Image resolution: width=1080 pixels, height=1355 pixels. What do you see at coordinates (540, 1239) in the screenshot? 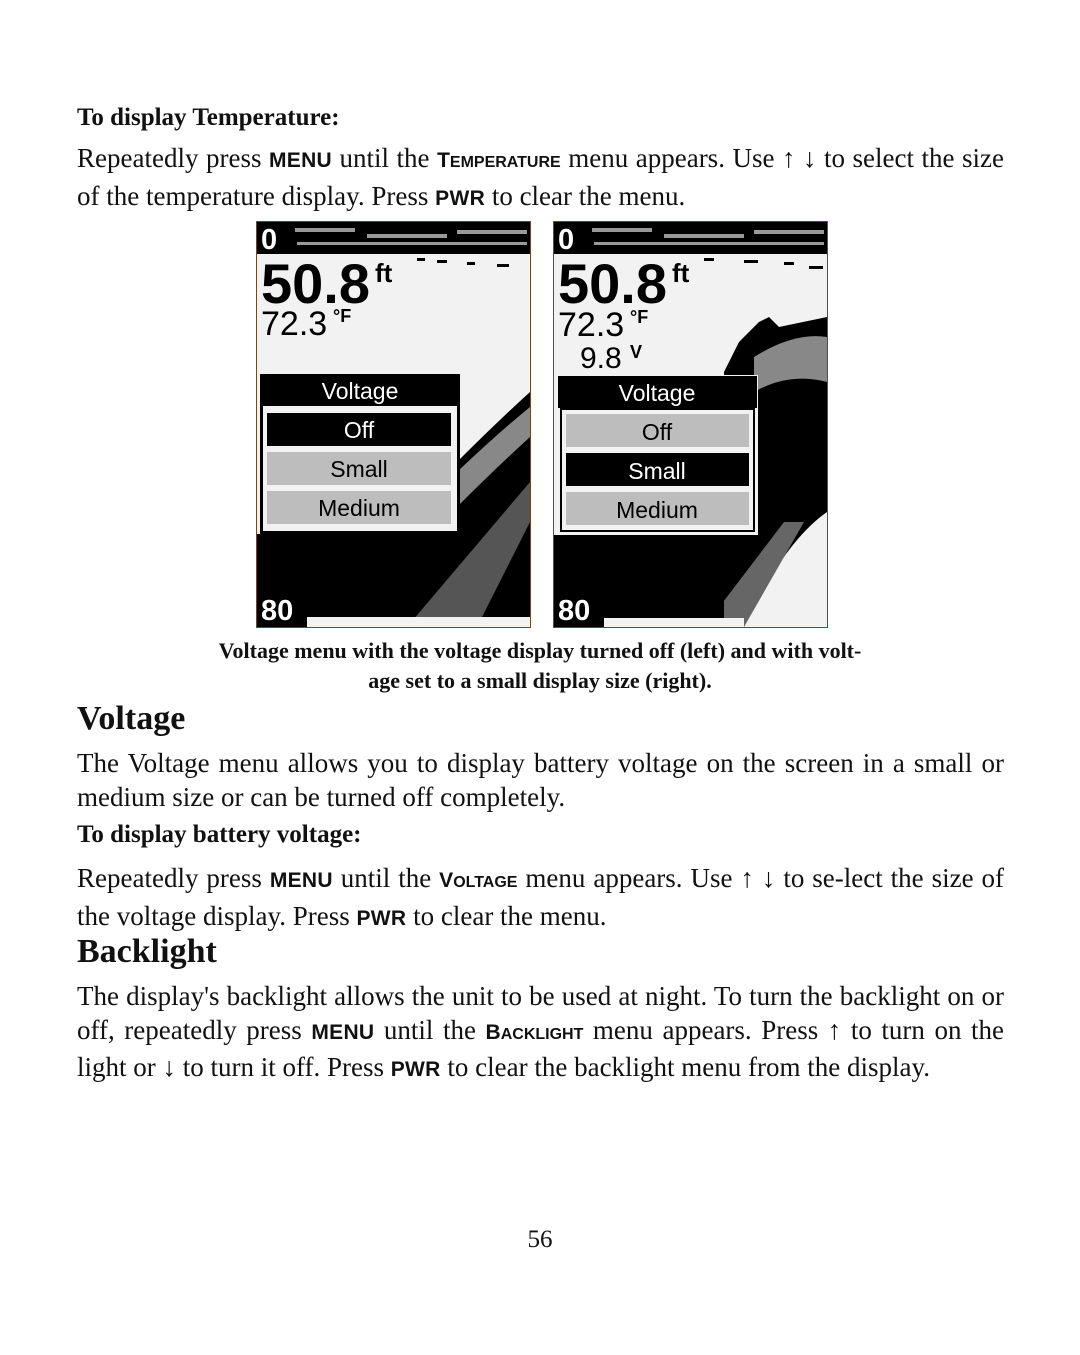
I see `page-number: 56` at bounding box center [540, 1239].